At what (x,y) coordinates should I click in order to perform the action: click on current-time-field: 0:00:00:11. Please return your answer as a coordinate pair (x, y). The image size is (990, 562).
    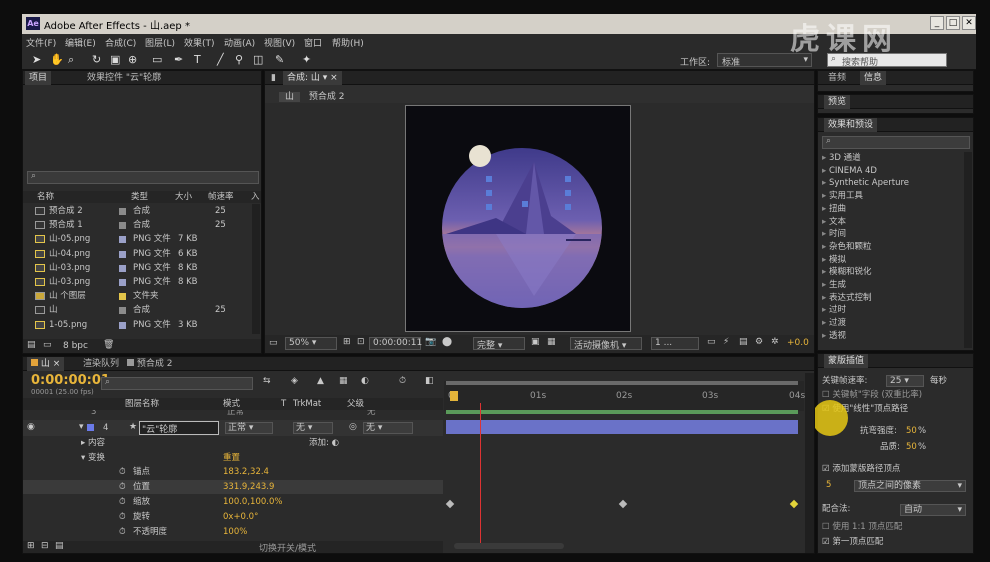
    Looking at the image, I should click on (395, 343).